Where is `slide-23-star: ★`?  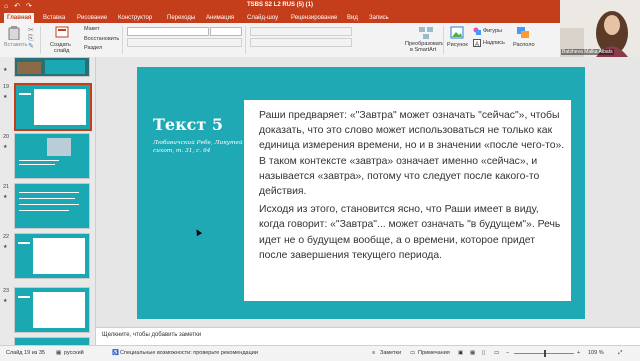 slide-23-star: ★ is located at coordinates (5, 301).